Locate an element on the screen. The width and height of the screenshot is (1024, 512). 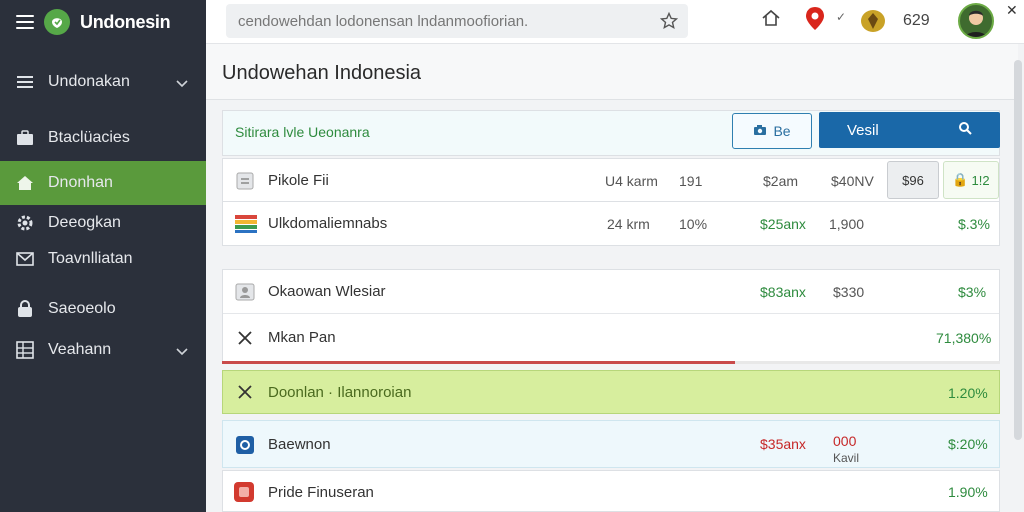
app-name: Undonesin is located at coordinates (125, 21).